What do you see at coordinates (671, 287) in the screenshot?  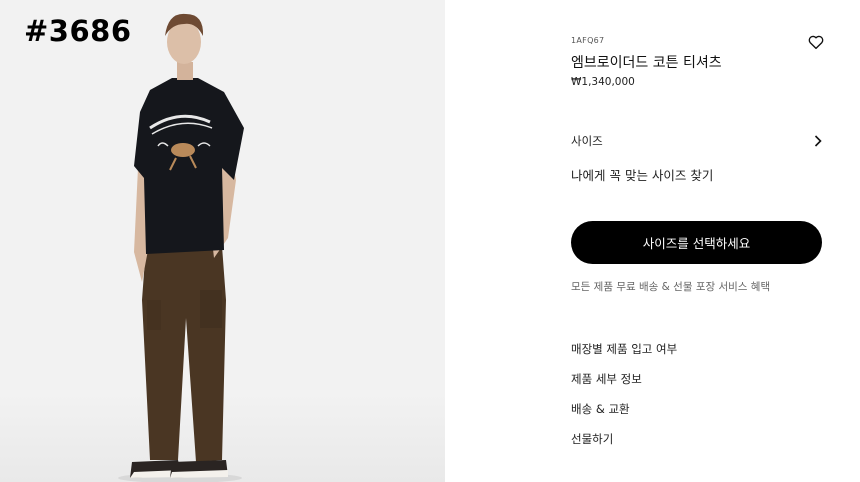 I see `free-shipping-note: 모든 제품 무료 배송 & 선물 포장 서비스 혜택` at bounding box center [671, 287].